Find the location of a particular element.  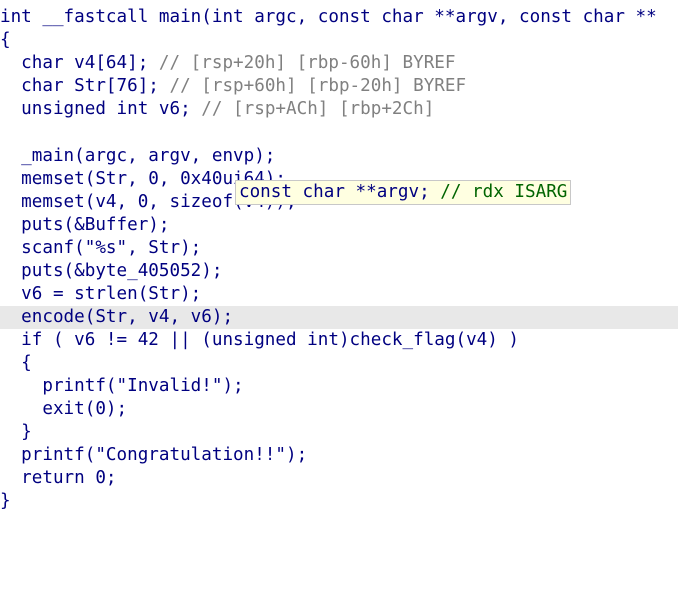

decl-v4-comment: // [rsp+20h] [rbp-60h] BYREF is located at coordinates (307, 63).